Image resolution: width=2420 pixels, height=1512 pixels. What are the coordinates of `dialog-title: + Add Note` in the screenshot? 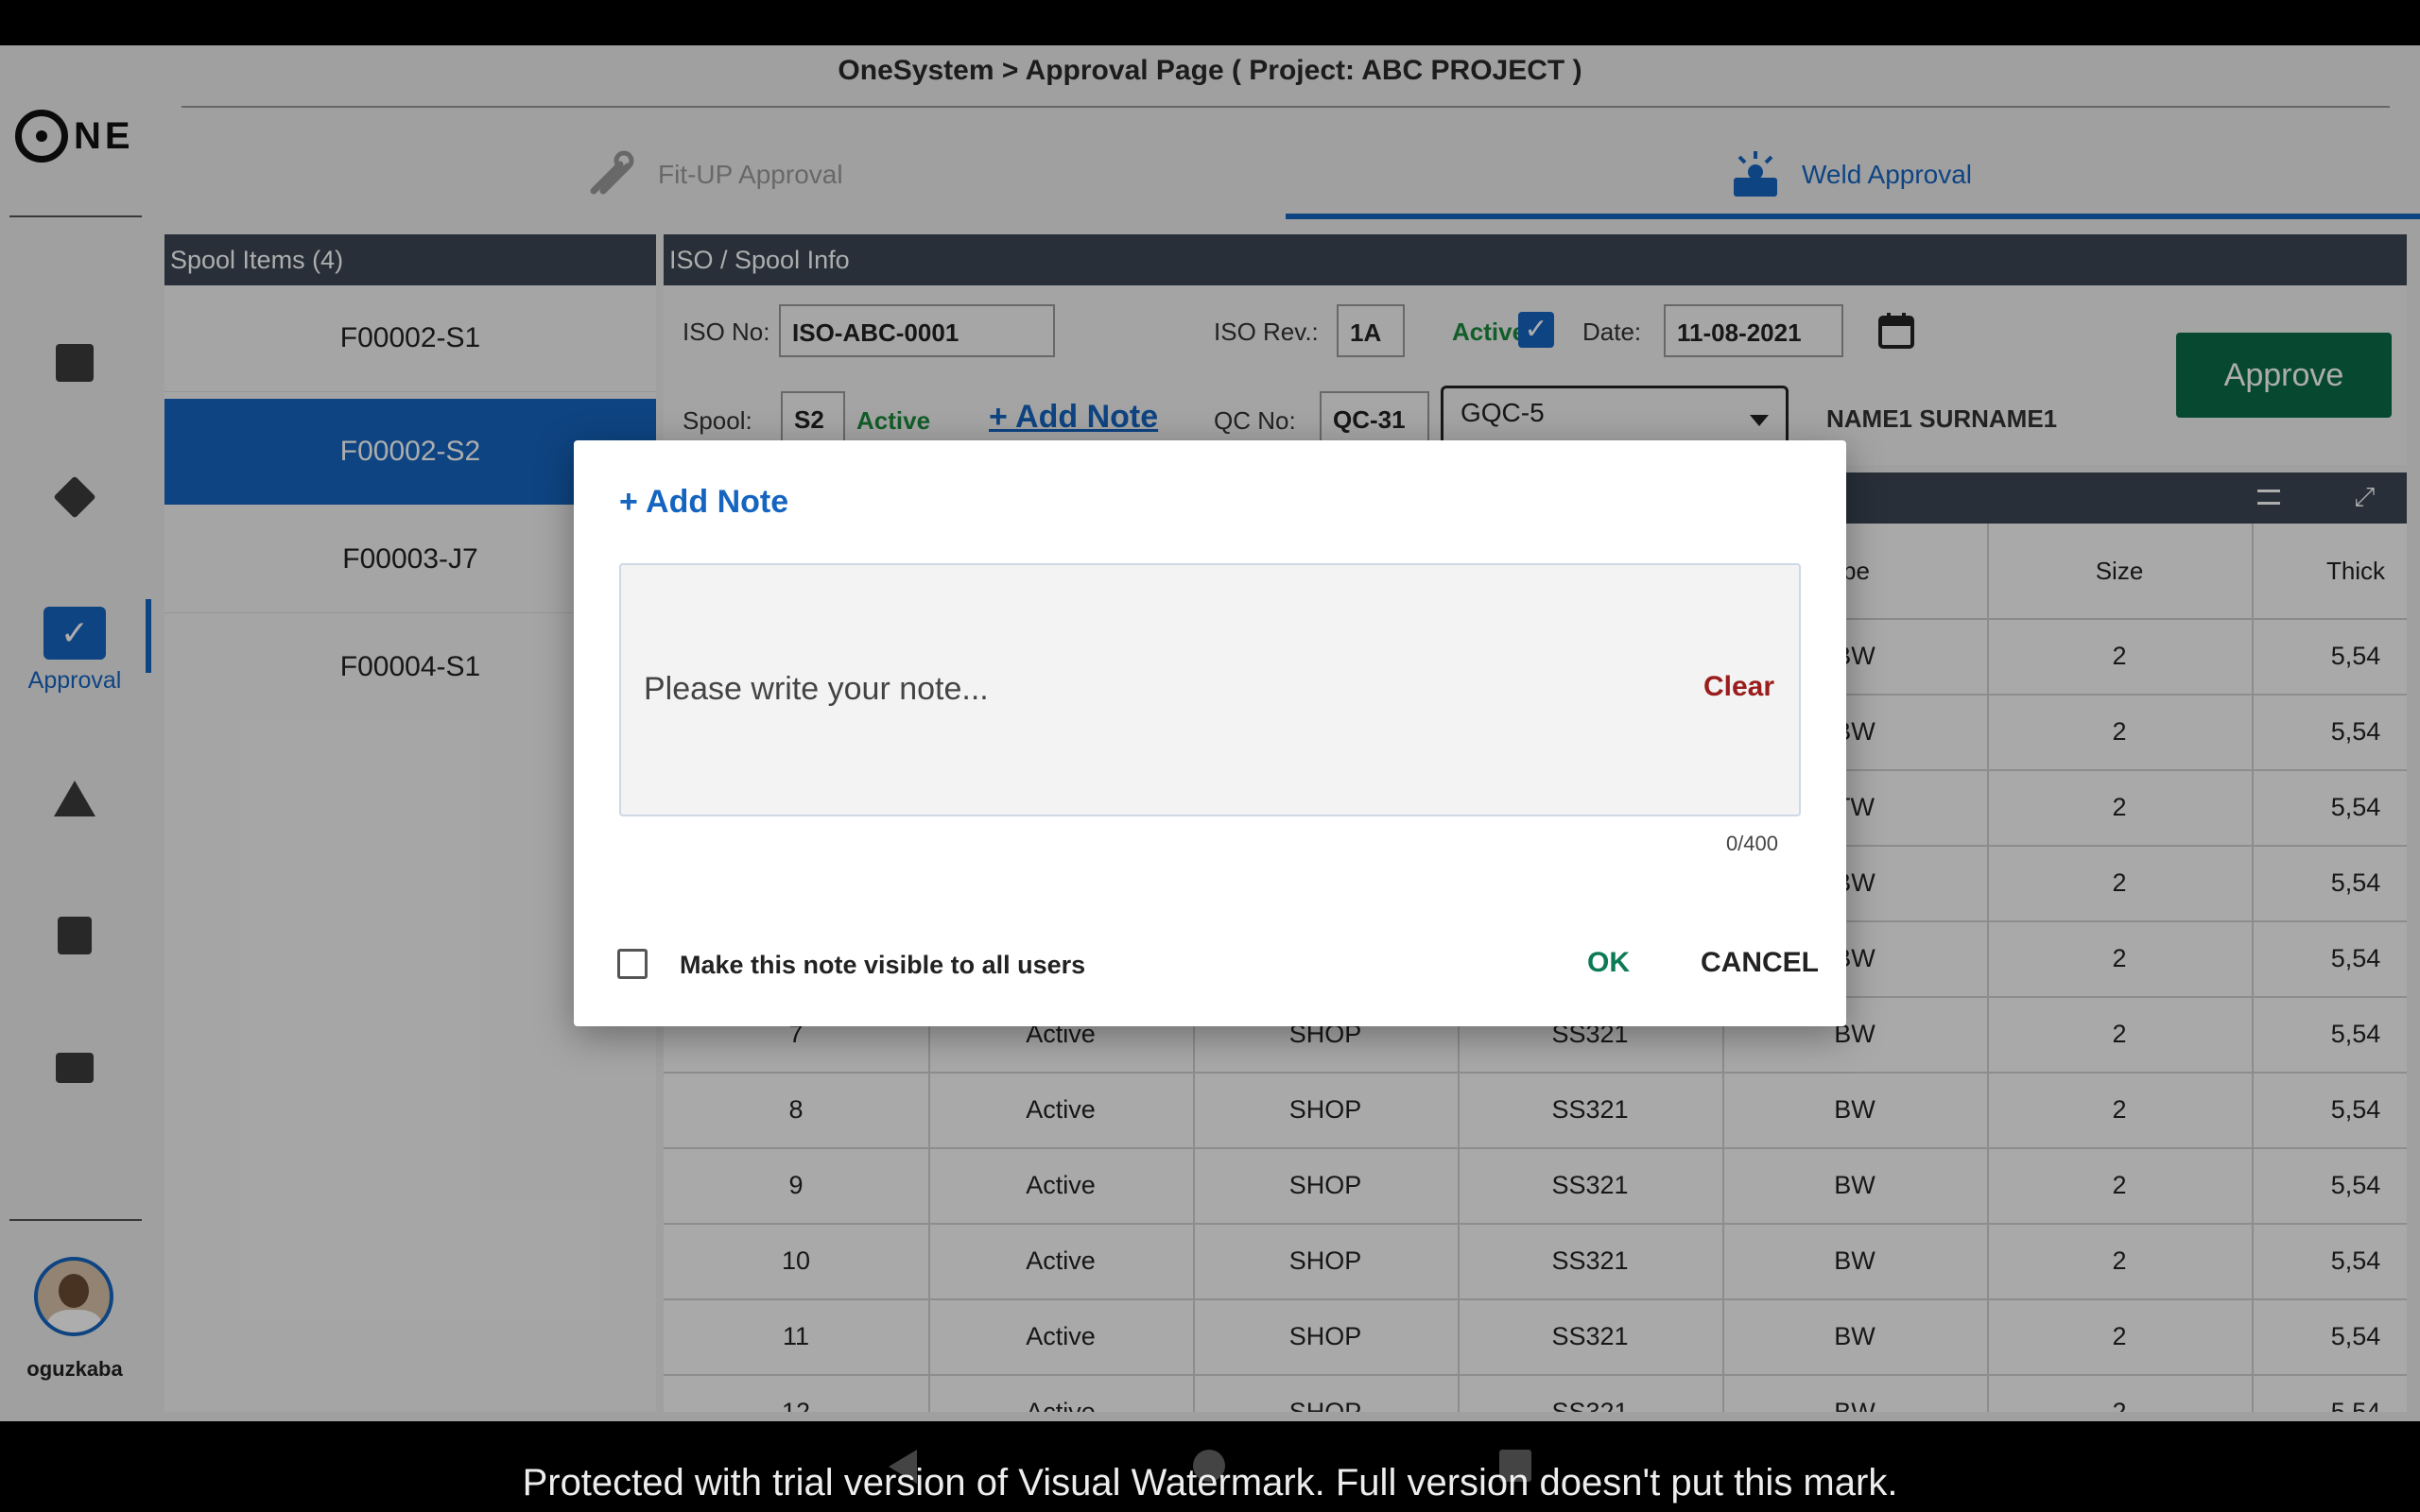 It's located at (704, 502).